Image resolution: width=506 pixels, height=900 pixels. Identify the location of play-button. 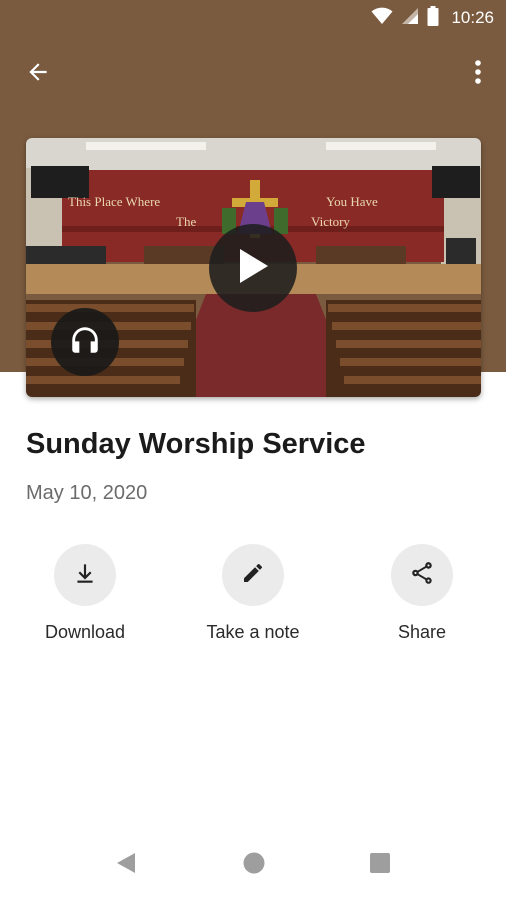
(253, 268).